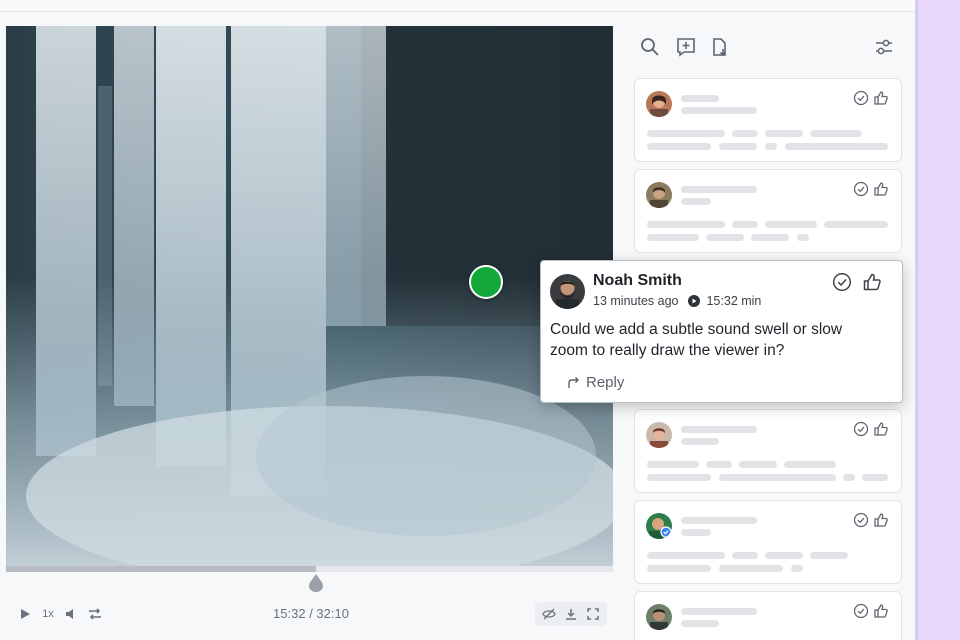 The height and width of the screenshot is (640, 960). I want to click on time-current: 15:32, so click(289, 613).